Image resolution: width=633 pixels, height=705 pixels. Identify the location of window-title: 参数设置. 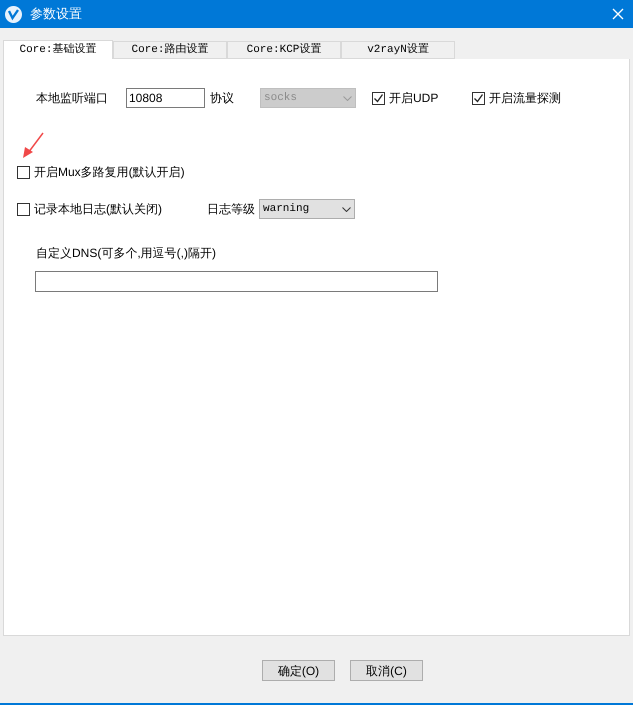
(56, 14).